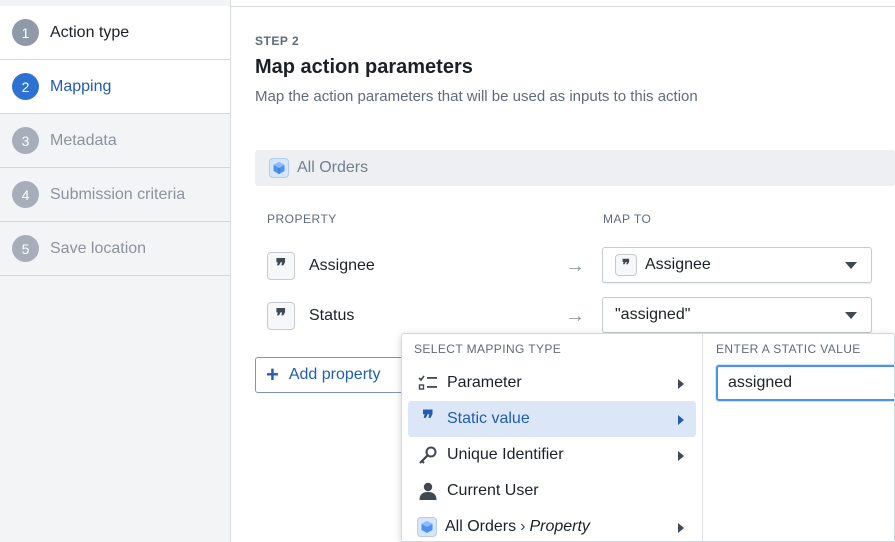  I want to click on map-to-select: "assigned", so click(737, 315).